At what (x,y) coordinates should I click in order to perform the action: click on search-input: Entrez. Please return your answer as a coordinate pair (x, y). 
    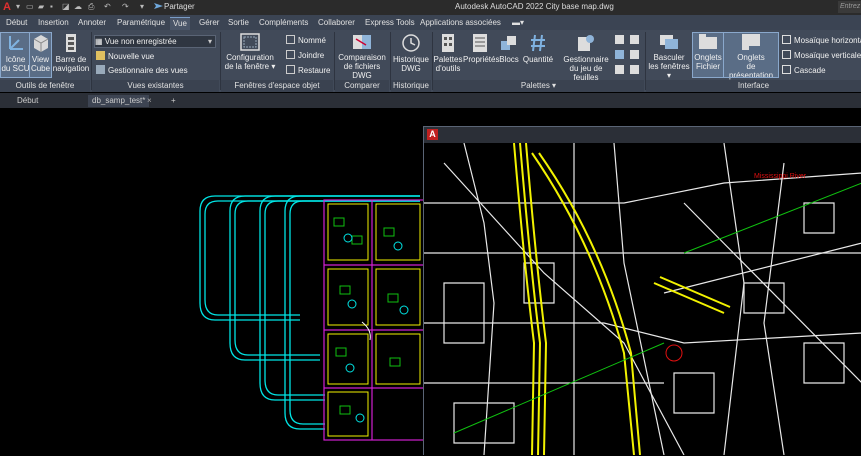
    Looking at the image, I should click on (849, 7).